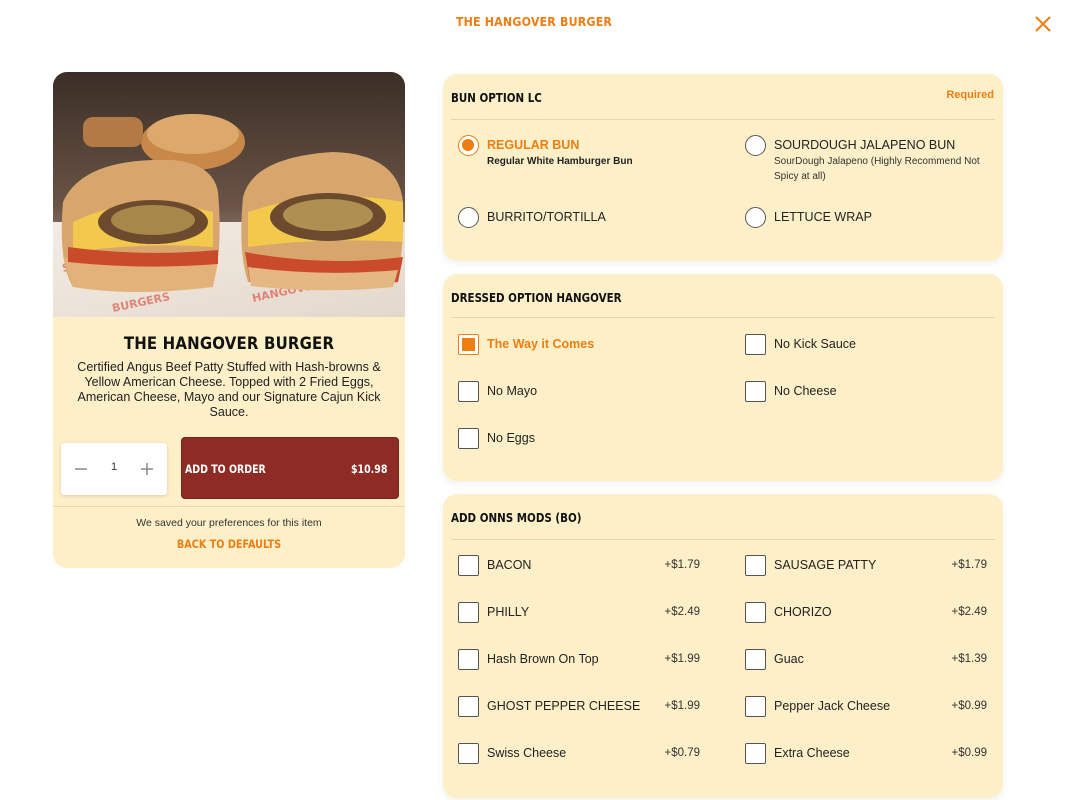 Image resolution: width=1068 pixels, height=800 pixels. Describe the element at coordinates (229, 344) in the screenshot. I see `product-name: THE HANGOVER BURGER` at that location.